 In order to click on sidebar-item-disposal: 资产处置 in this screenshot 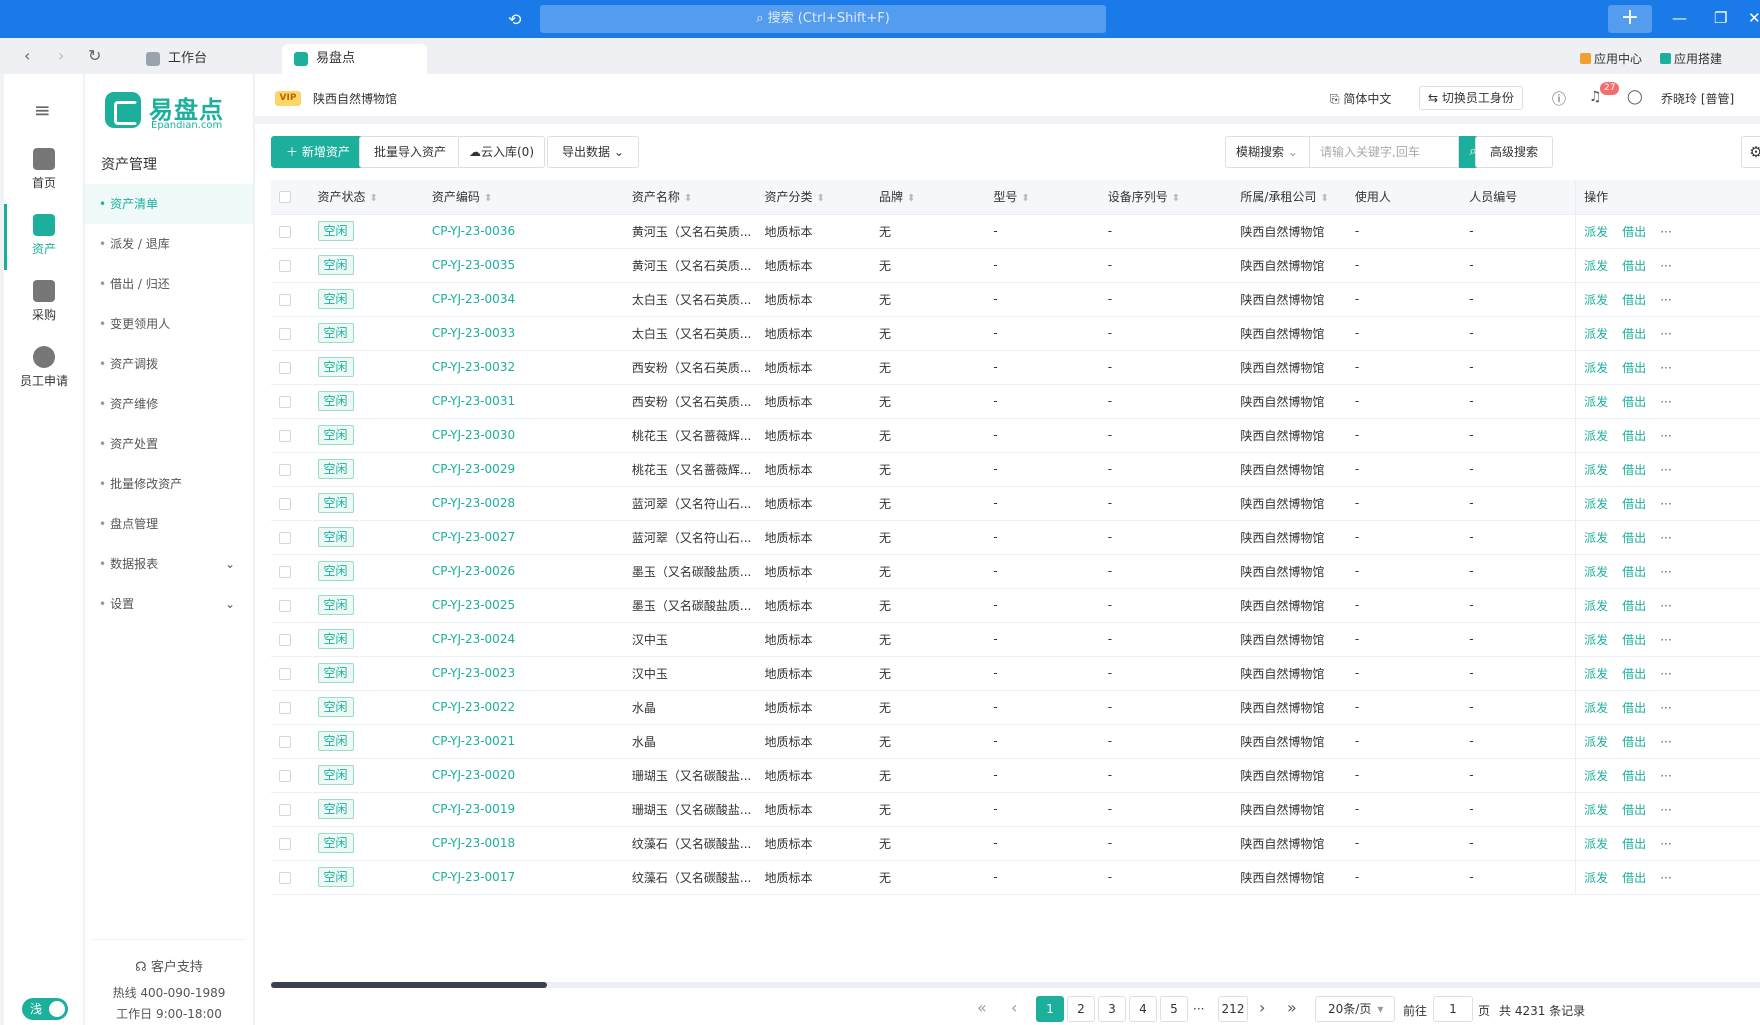, I will do `click(169, 444)`.